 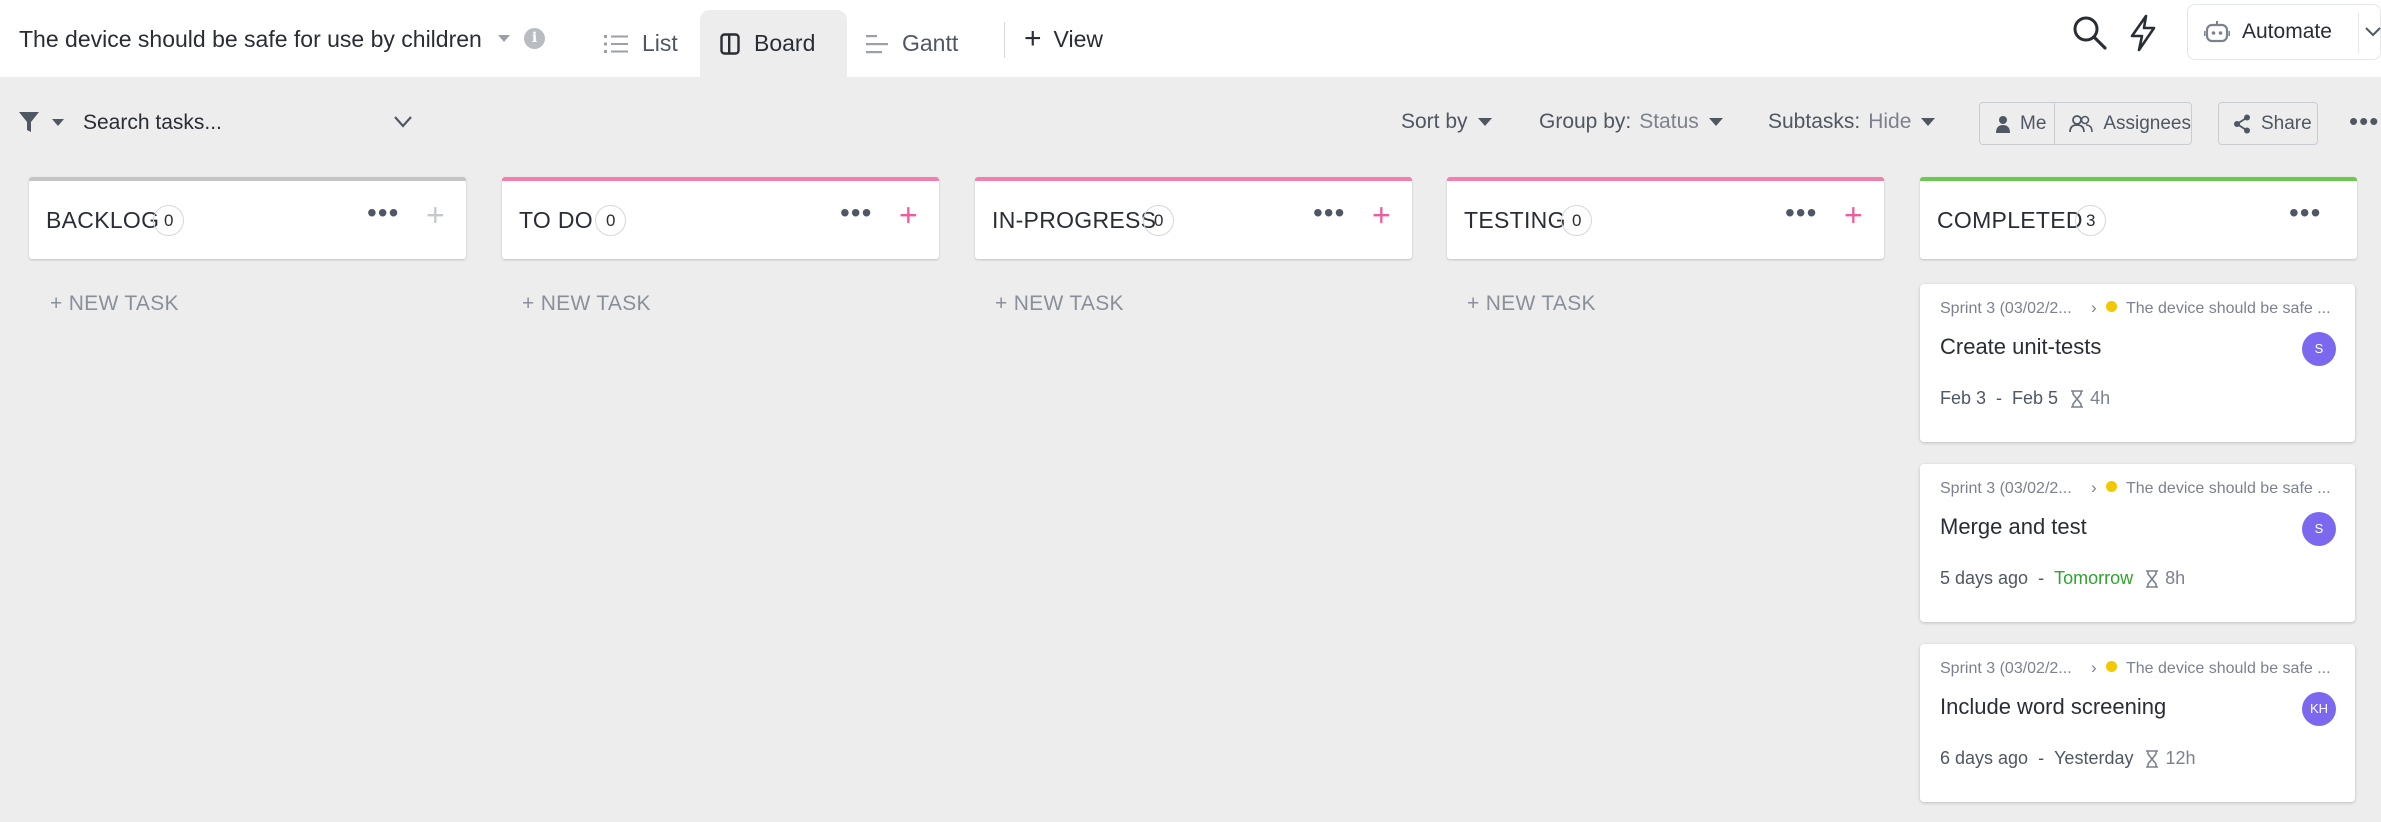 I want to click on column-name: IN-PROGRESS, so click(x=1074, y=220).